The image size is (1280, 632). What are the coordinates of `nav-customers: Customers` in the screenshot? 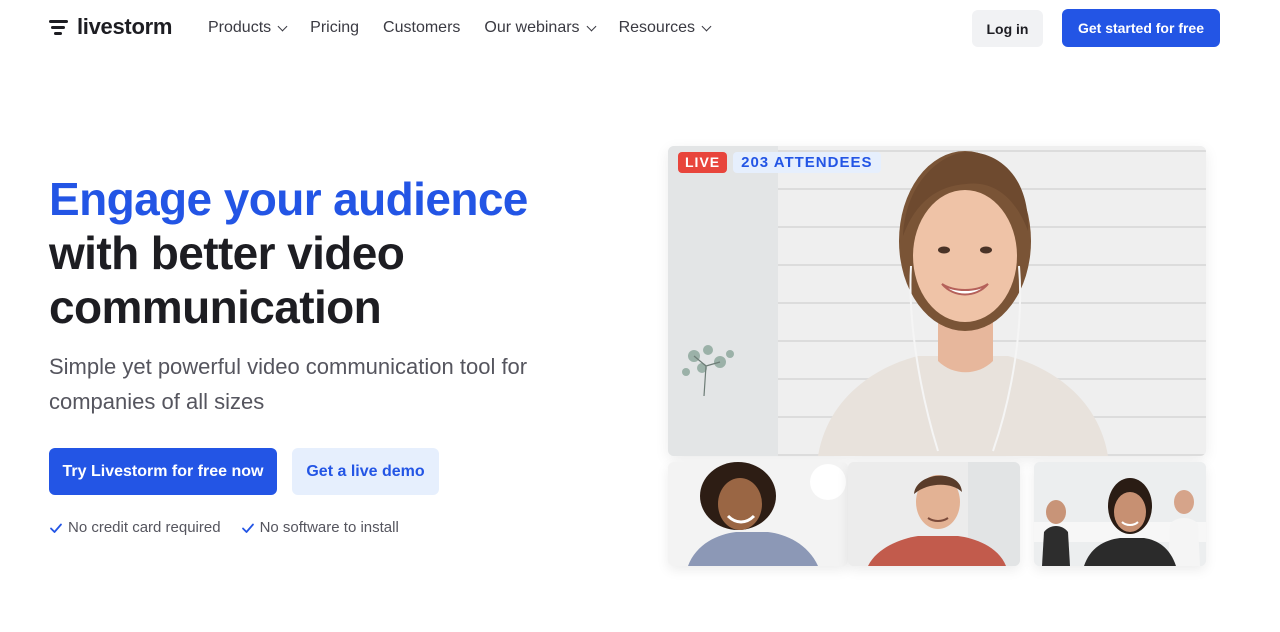 It's located at (421, 28).